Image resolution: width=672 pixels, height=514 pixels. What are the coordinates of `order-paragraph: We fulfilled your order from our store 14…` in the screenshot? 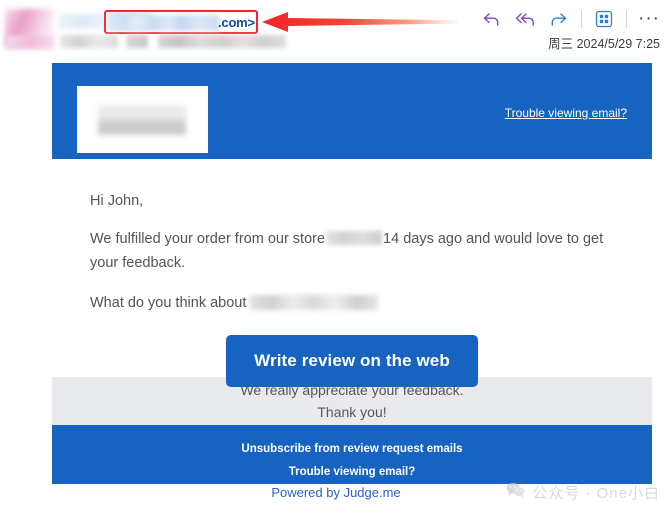 It's located at (352, 251).